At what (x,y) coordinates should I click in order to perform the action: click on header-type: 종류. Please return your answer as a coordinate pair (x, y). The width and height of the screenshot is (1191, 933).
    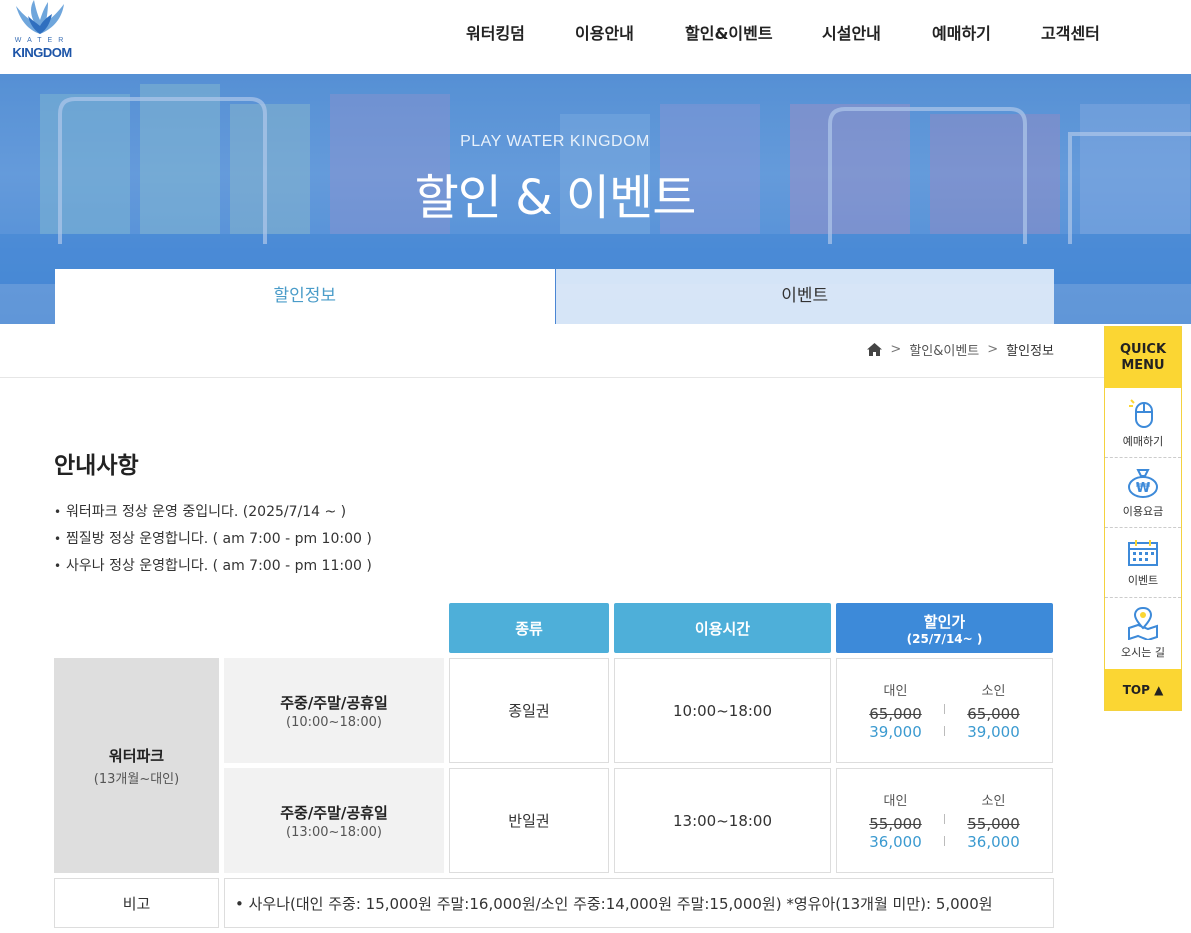
    Looking at the image, I should click on (529, 628).